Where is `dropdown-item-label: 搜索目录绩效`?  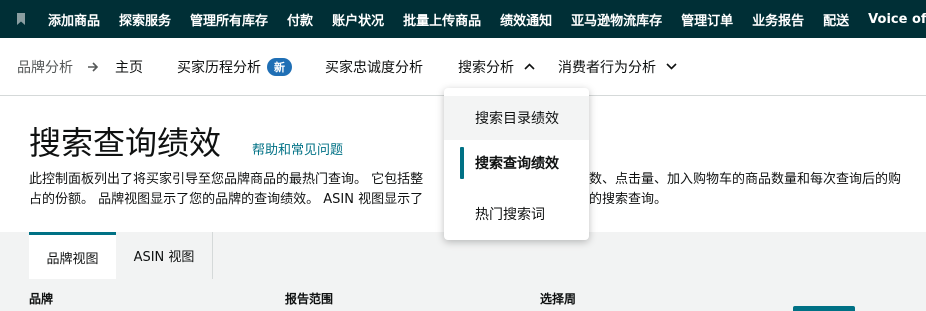
dropdown-item-label: 搜索目录绩效 is located at coordinates (517, 119).